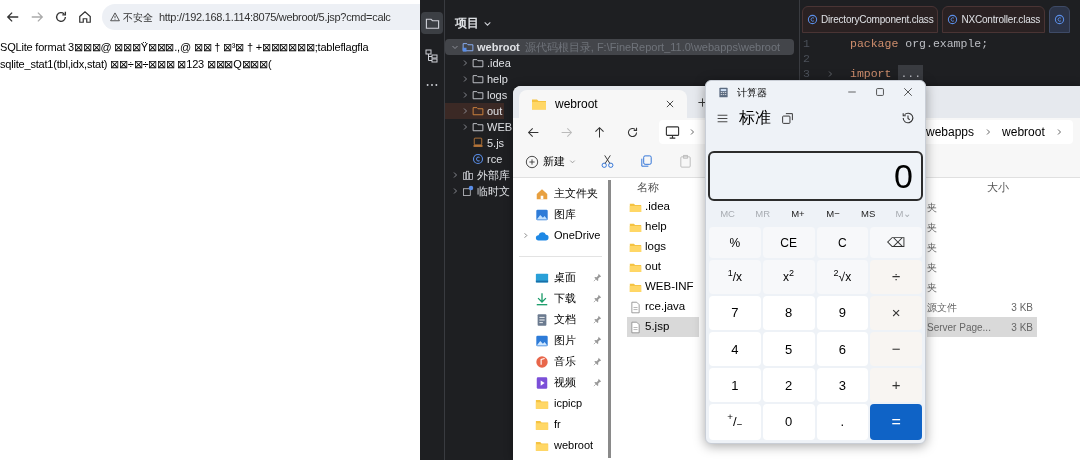 The width and height of the screenshot is (1080, 460). What do you see at coordinates (868, 214) in the screenshot?
I see `memory-button: MS` at bounding box center [868, 214].